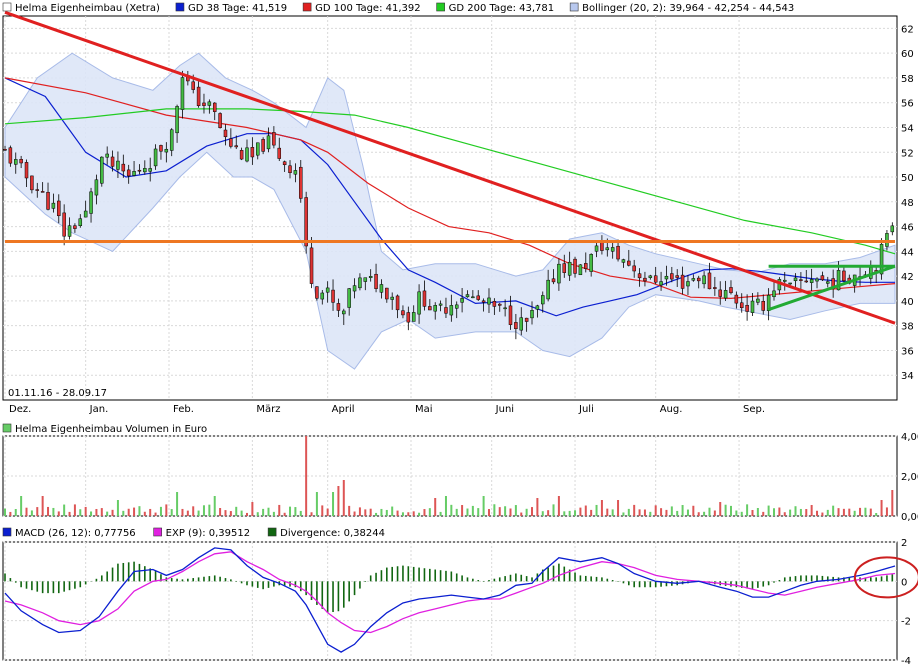 This screenshot has height=670, width=918. Describe the element at coordinates (157, 532) in the screenshot. I see `legend-swatch` at that location.